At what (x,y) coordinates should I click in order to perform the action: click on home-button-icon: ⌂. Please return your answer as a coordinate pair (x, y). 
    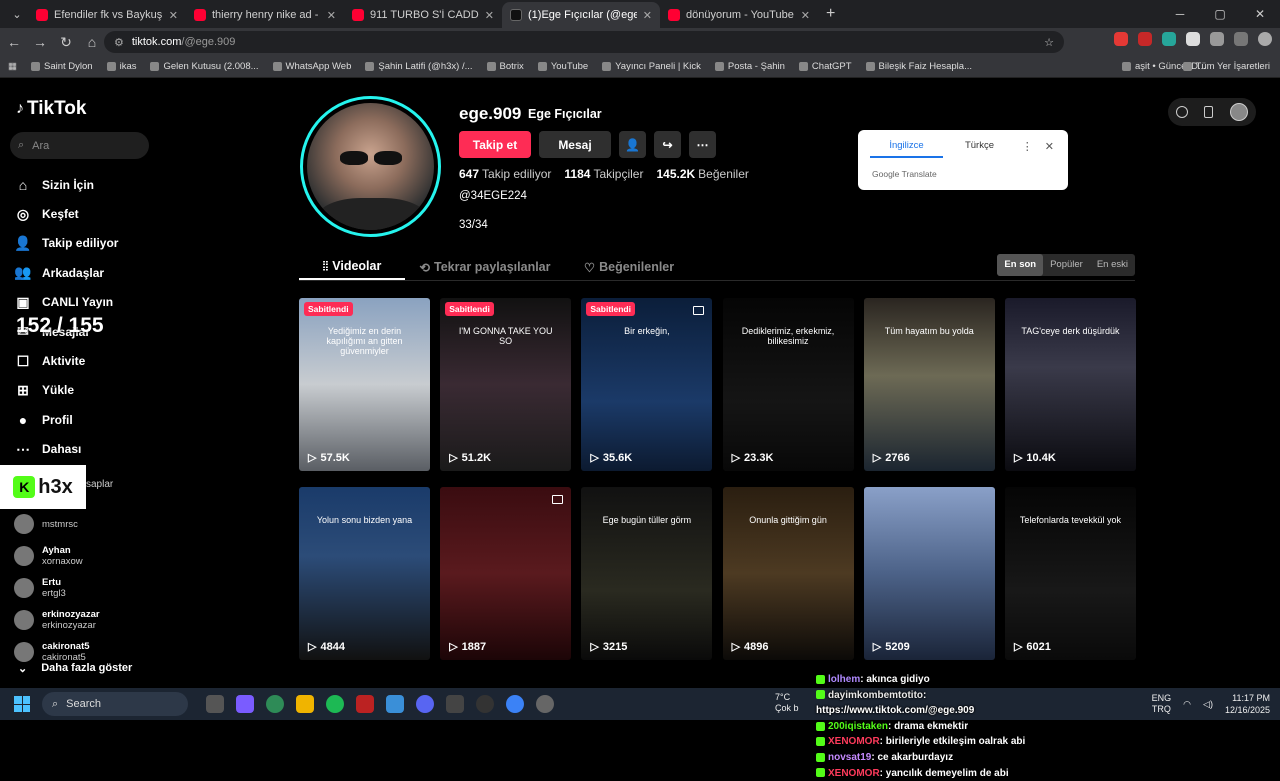
    Looking at the image, I should click on (92, 42).